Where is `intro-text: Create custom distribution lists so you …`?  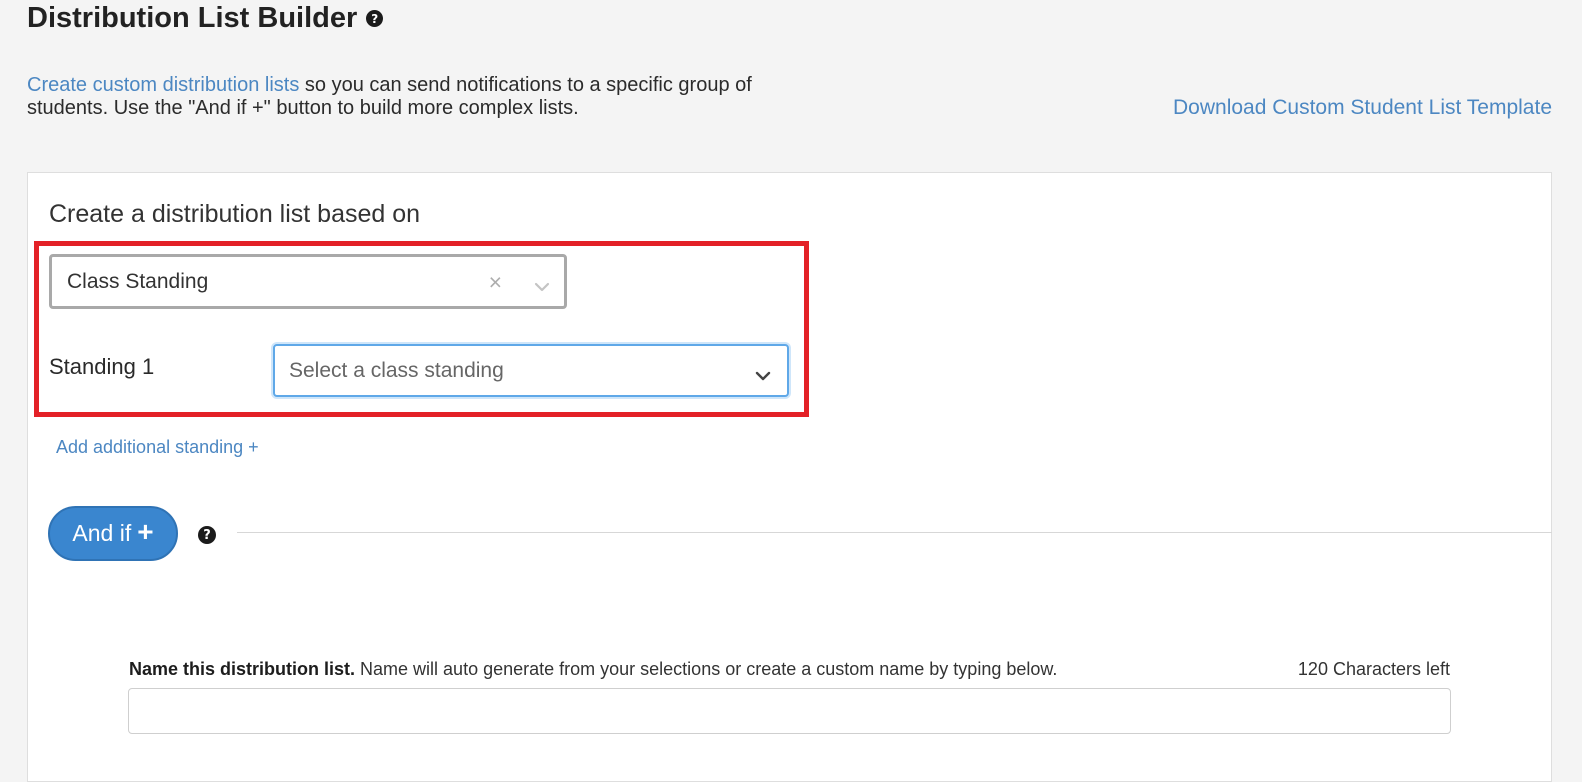 intro-text: Create custom distribution lists so you … is located at coordinates (422, 97).